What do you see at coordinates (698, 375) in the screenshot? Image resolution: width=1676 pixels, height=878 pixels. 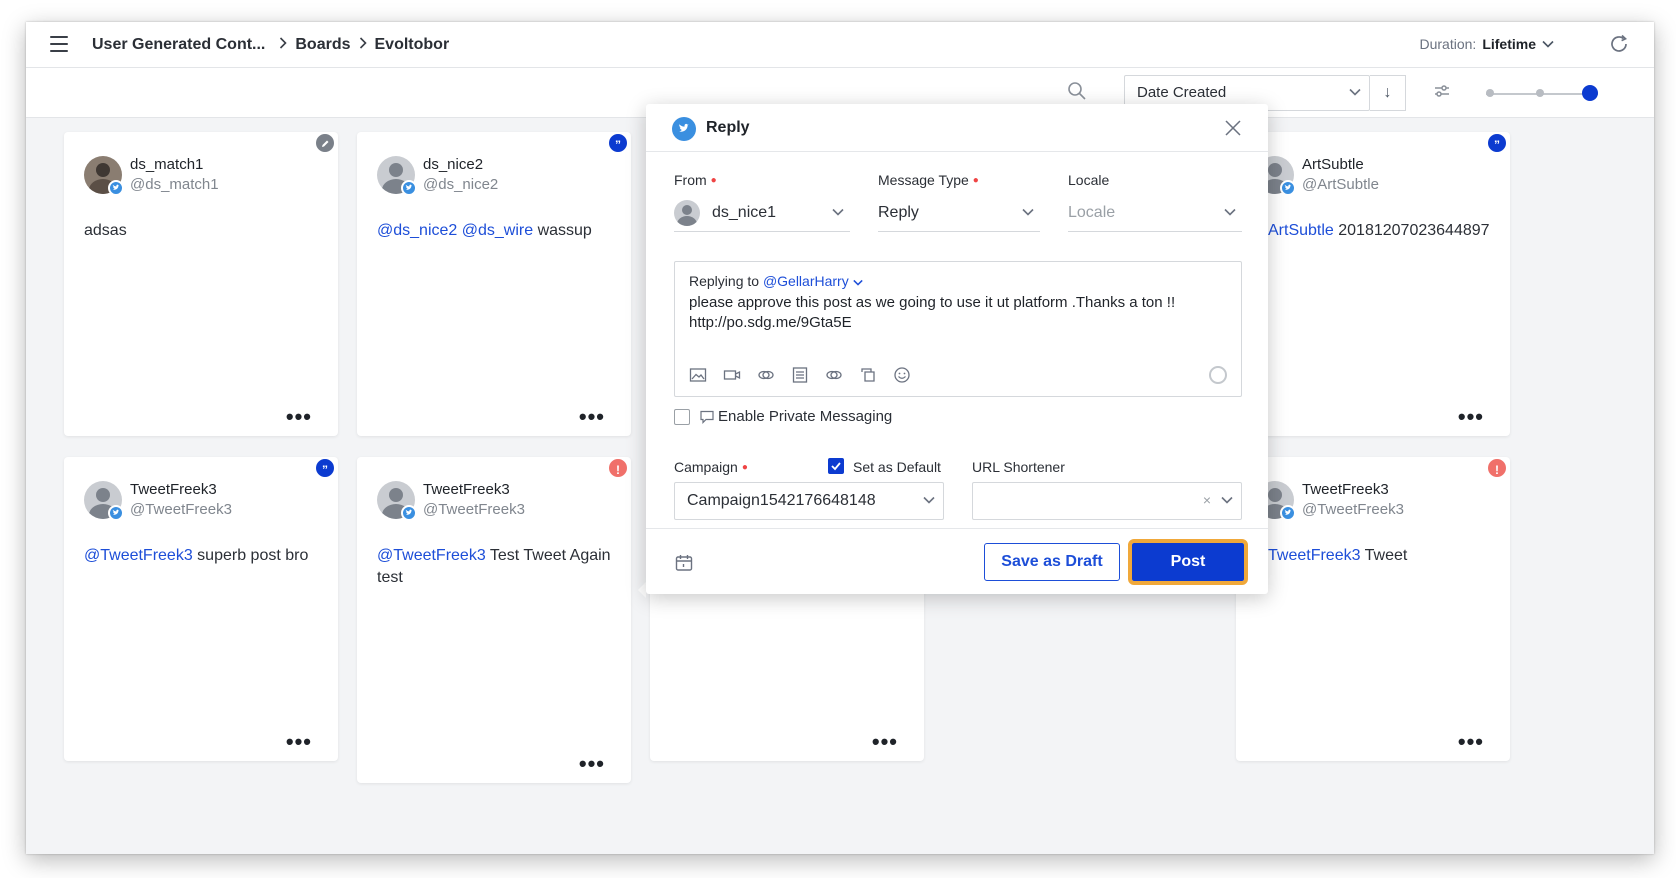 I see `image-icon` at bounding box center [698, 375].